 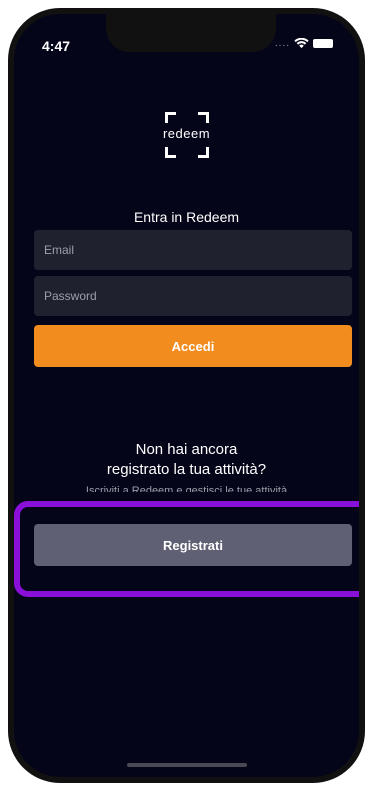 What do you see at coordinates (203, 152) in the screenshot?
I see `logo-corner-br` at bounding box center [203, 152].